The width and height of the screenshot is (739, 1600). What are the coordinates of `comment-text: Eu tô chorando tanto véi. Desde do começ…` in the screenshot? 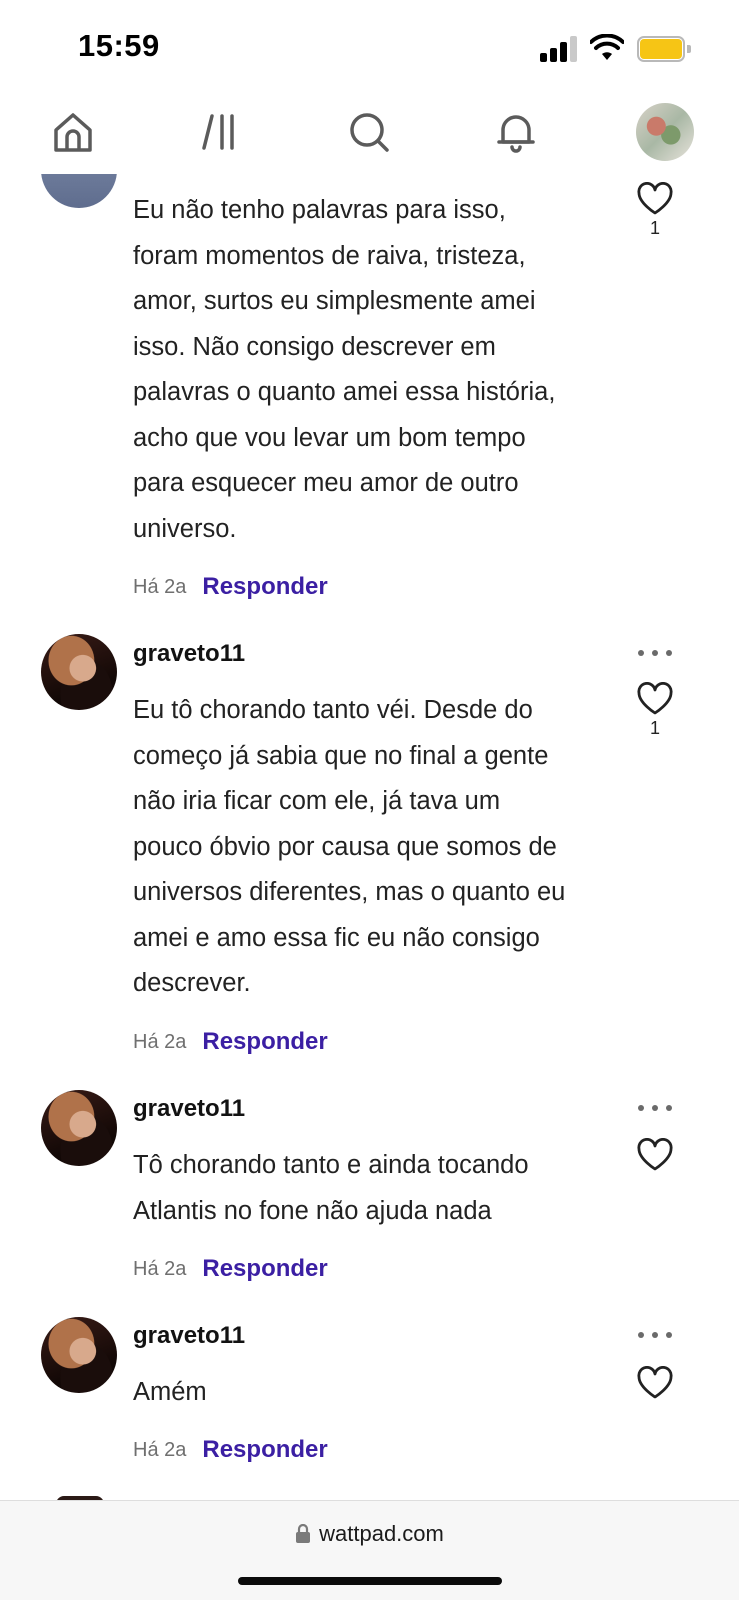 It's located at (349, 846).